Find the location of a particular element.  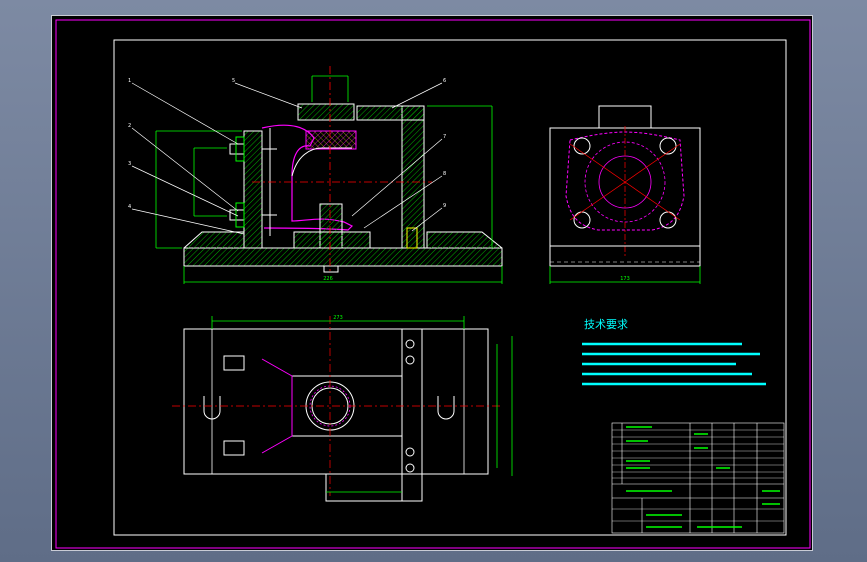

svg-text: 1 is located at coordinates (129, 81).